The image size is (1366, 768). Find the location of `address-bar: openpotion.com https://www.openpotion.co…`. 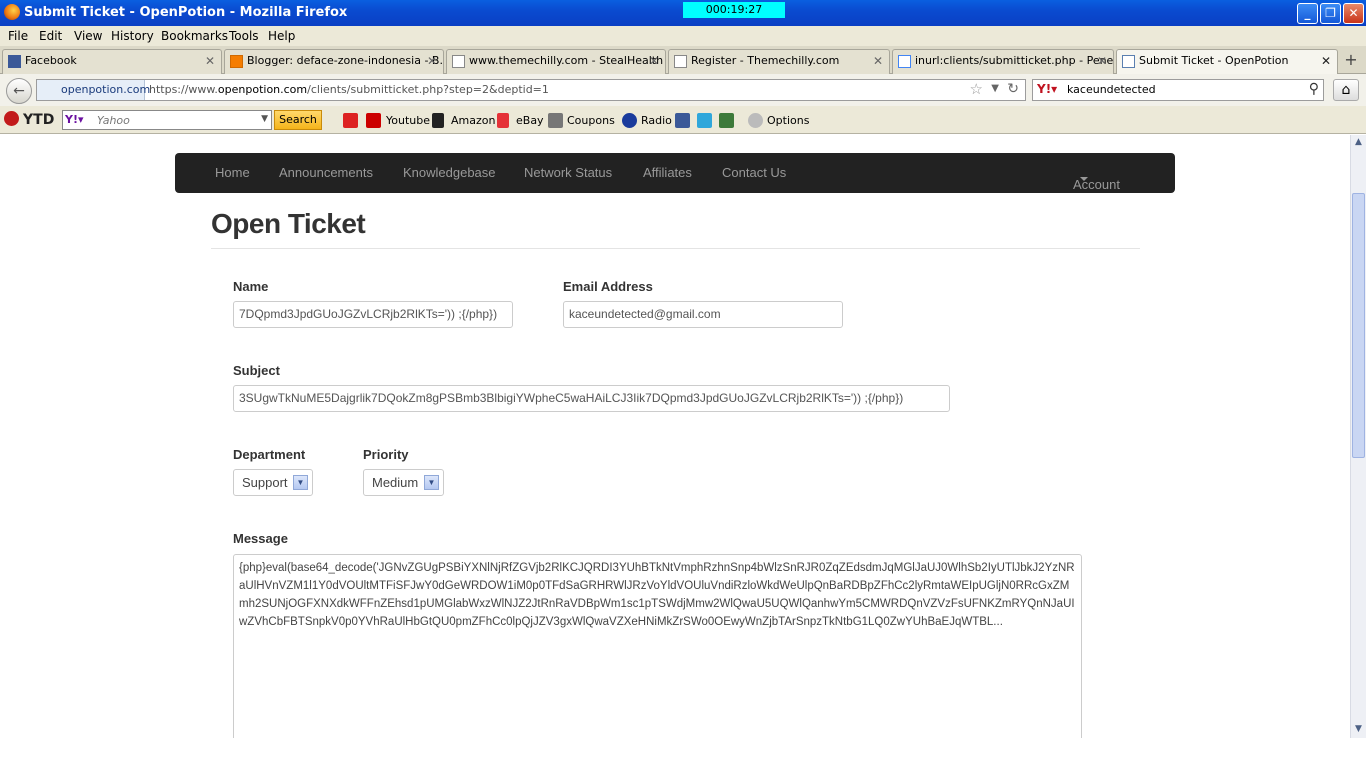

address-bar: openpotion.com https://www.openpotion.co… is located at coordinates (531, 90).